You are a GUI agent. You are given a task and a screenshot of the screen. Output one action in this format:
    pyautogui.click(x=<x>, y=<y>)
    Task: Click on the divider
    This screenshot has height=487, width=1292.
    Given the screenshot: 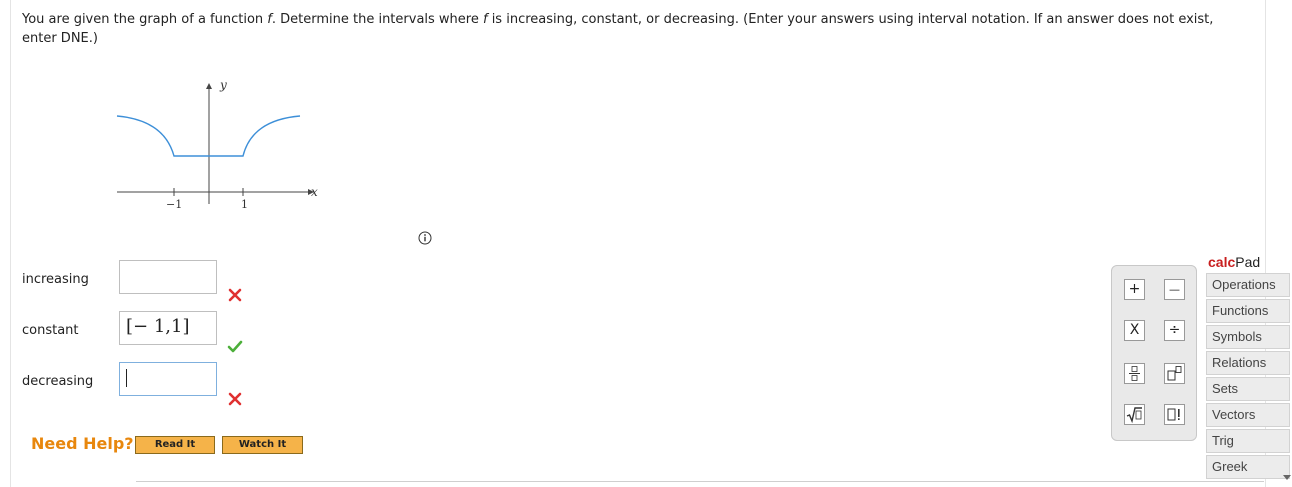 What is the action you would take?
    pyautogui.click(x=700, y=481)
    